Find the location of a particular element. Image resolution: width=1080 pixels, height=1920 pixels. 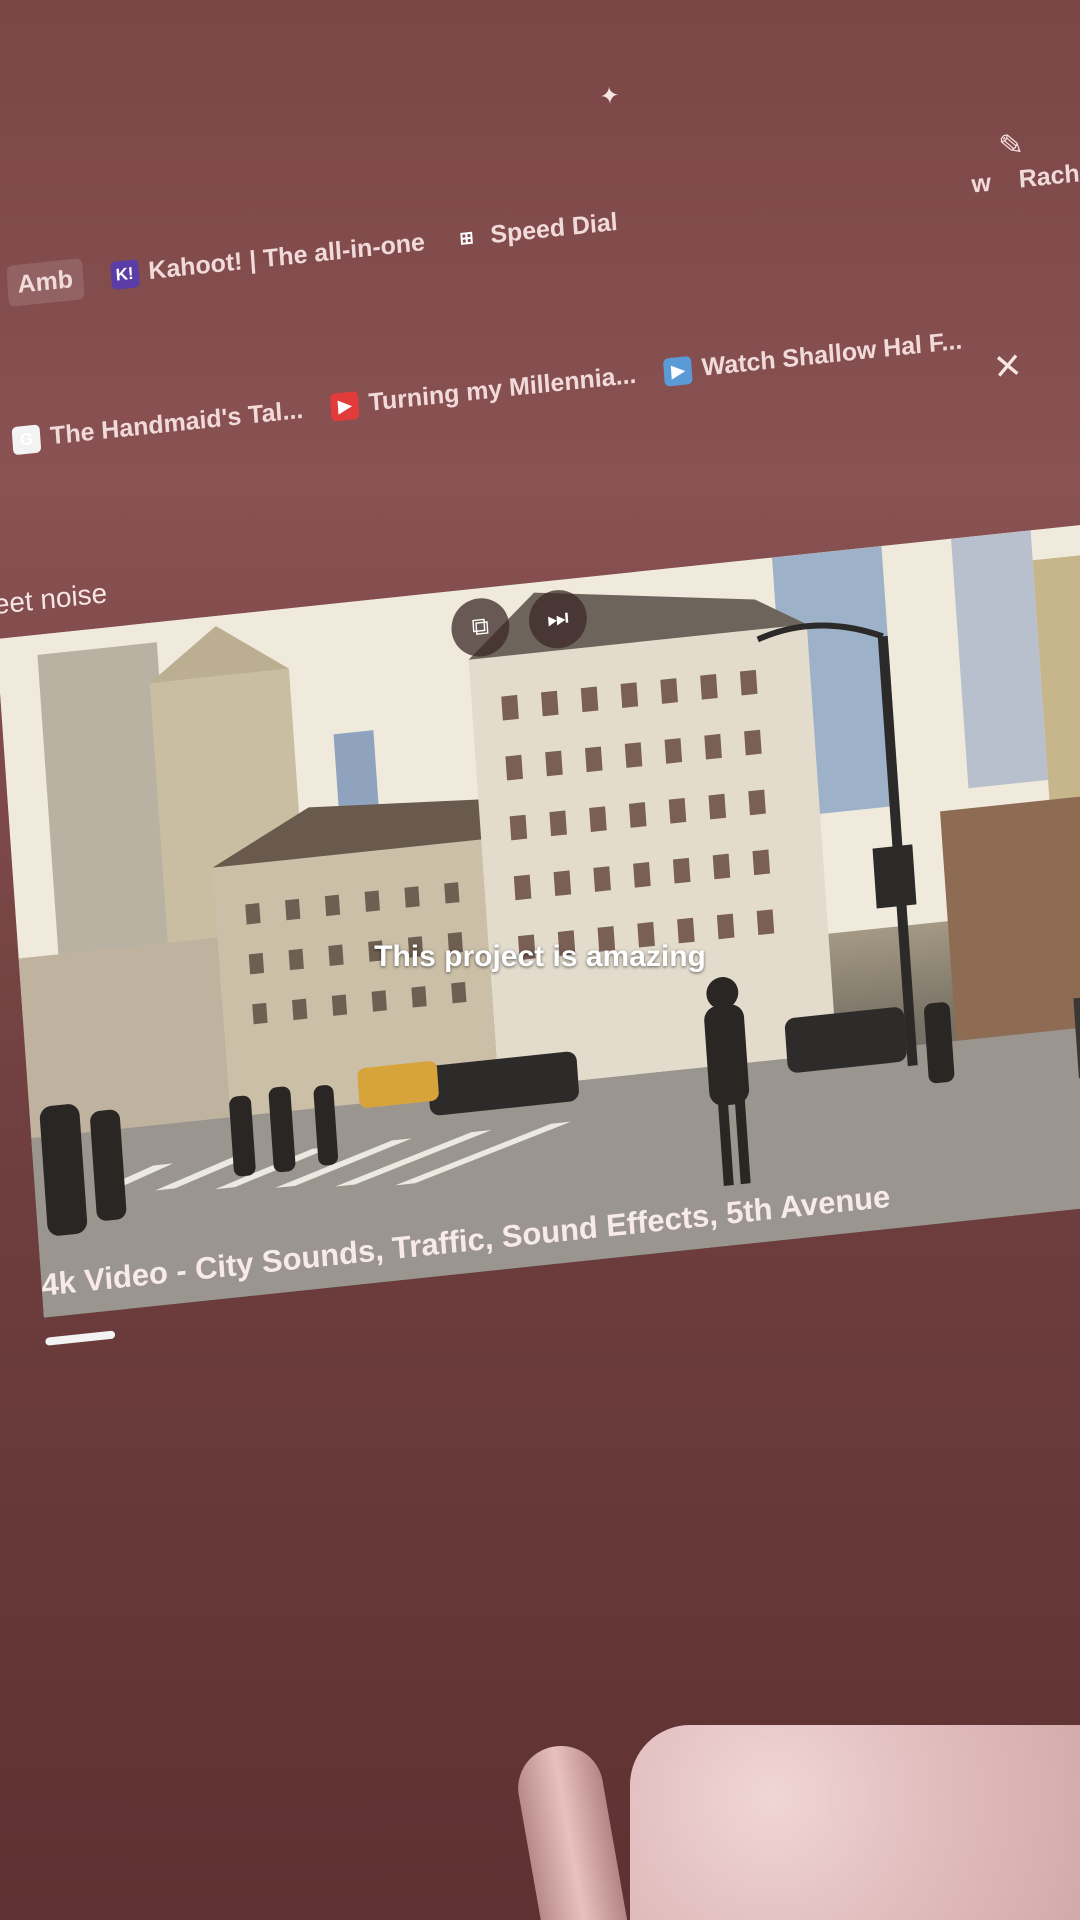

bookmark-speed-dial: ⊞ Speed Dial is located at coordinates (535, 231).